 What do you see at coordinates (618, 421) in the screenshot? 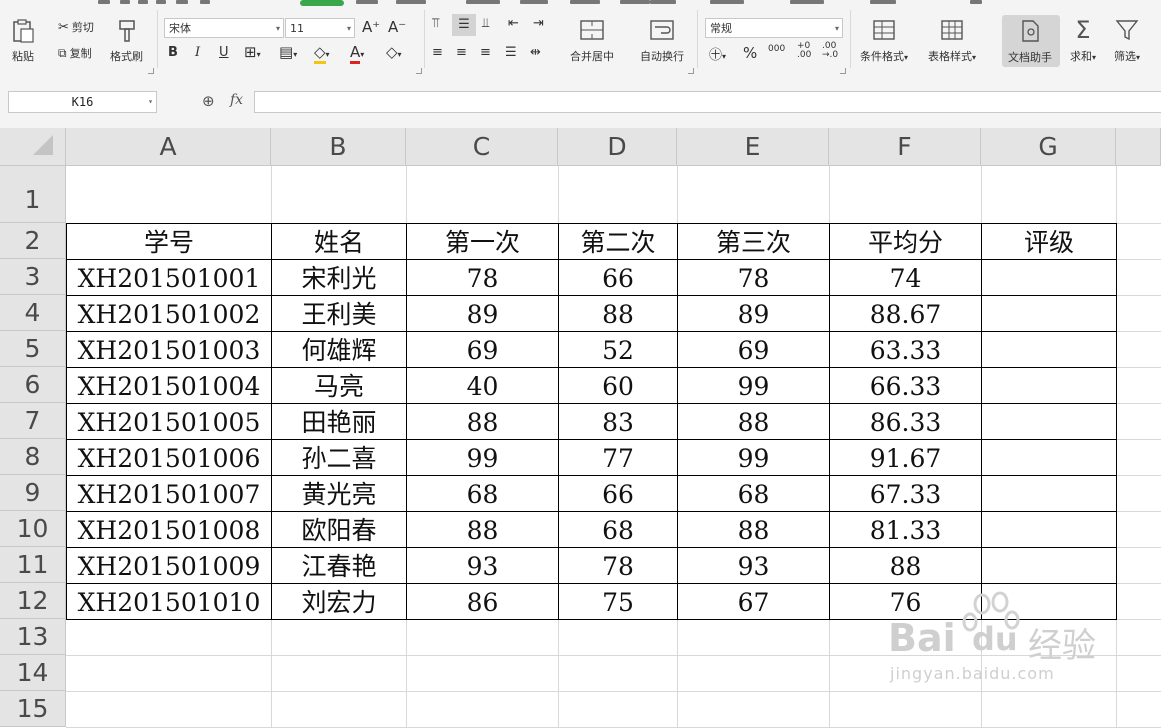
I see `table-cell: 83` at bounding box center [618, 421].